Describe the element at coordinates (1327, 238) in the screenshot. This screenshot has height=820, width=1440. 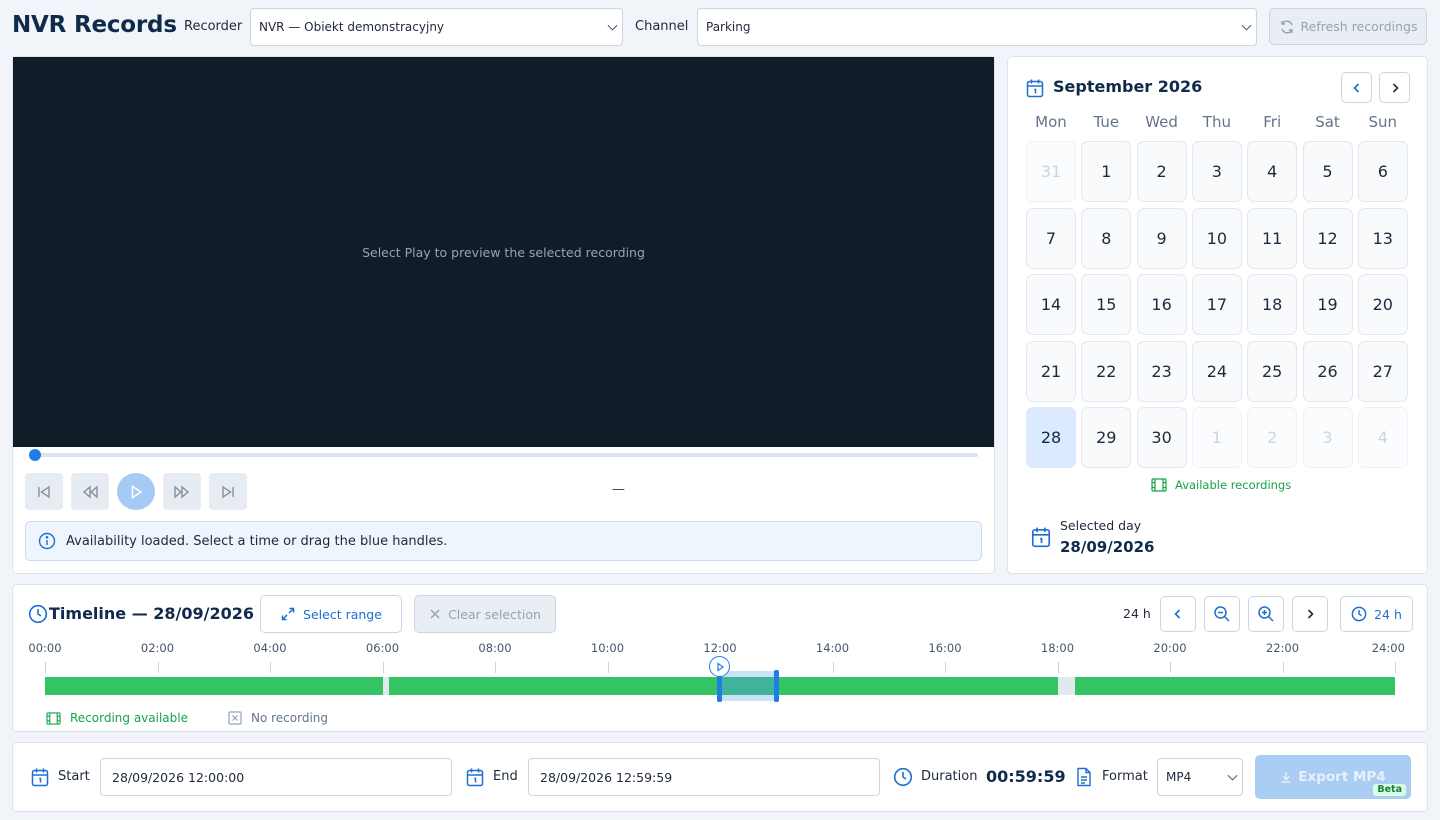
I see `calendar-day: 12` at that location.